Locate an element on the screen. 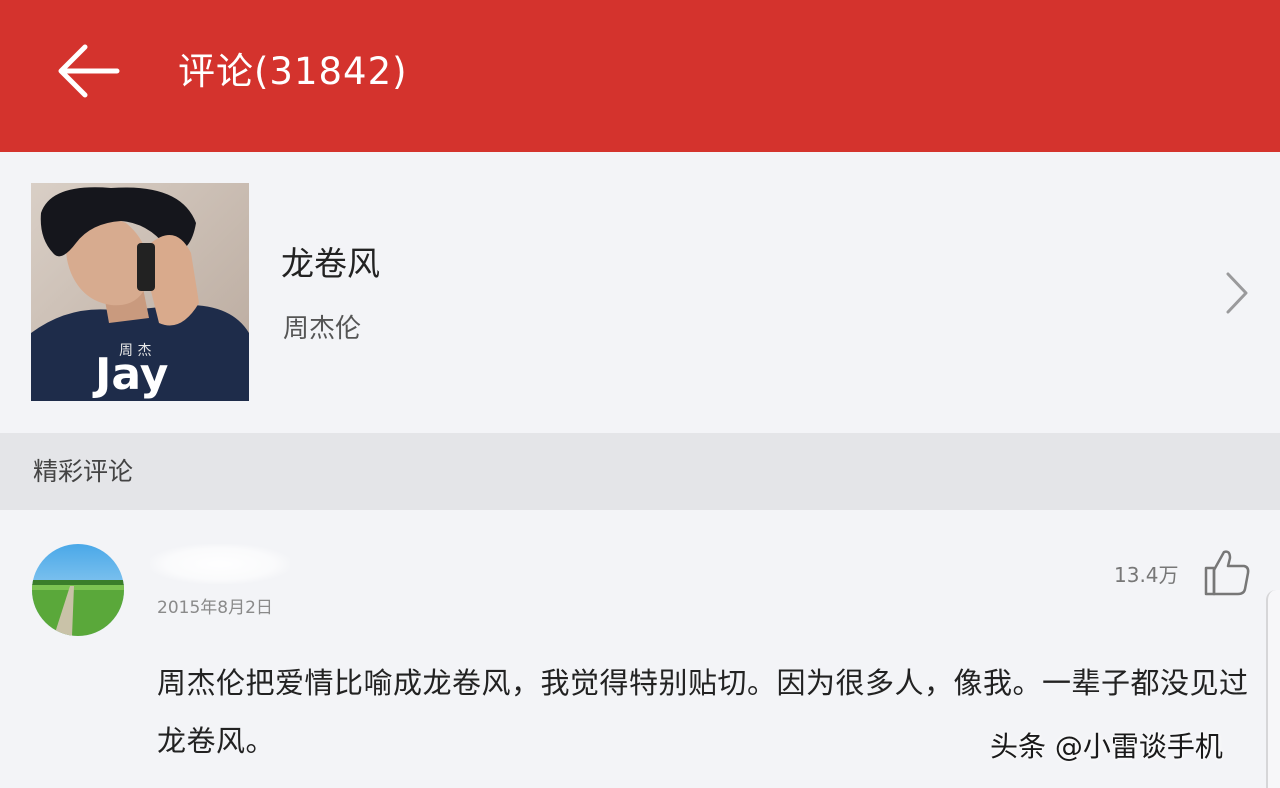 This screenshot has width=1280, height=788. username-redacted is located at coordinates (220, 564).